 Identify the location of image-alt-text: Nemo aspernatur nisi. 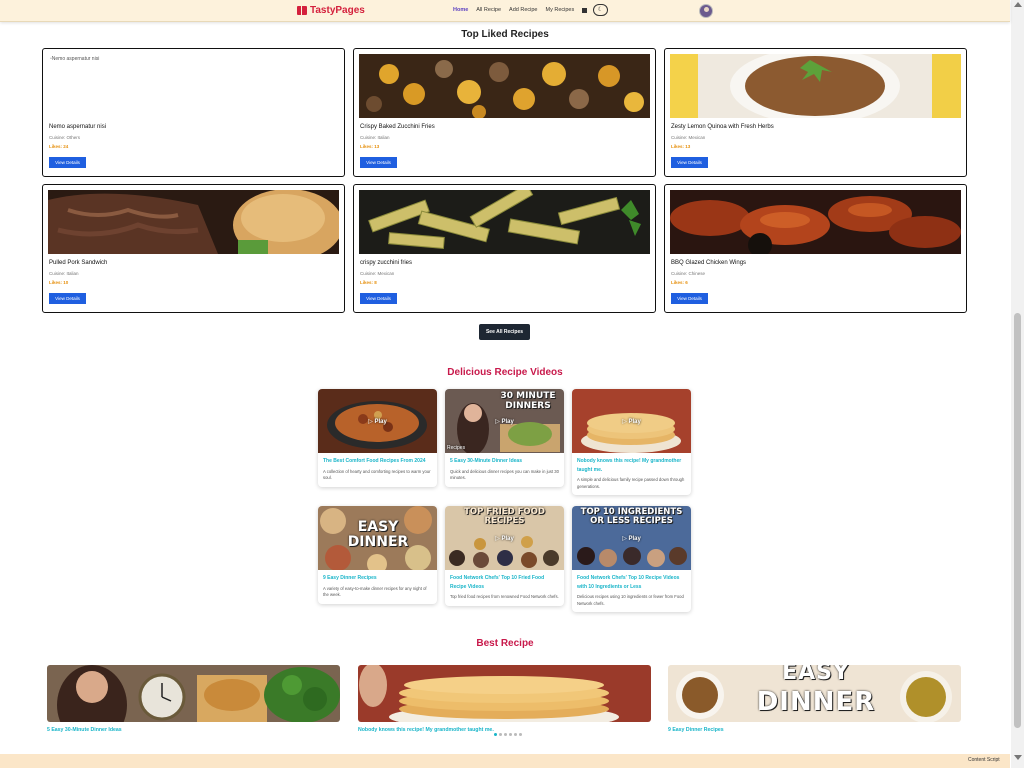
(75, 59).